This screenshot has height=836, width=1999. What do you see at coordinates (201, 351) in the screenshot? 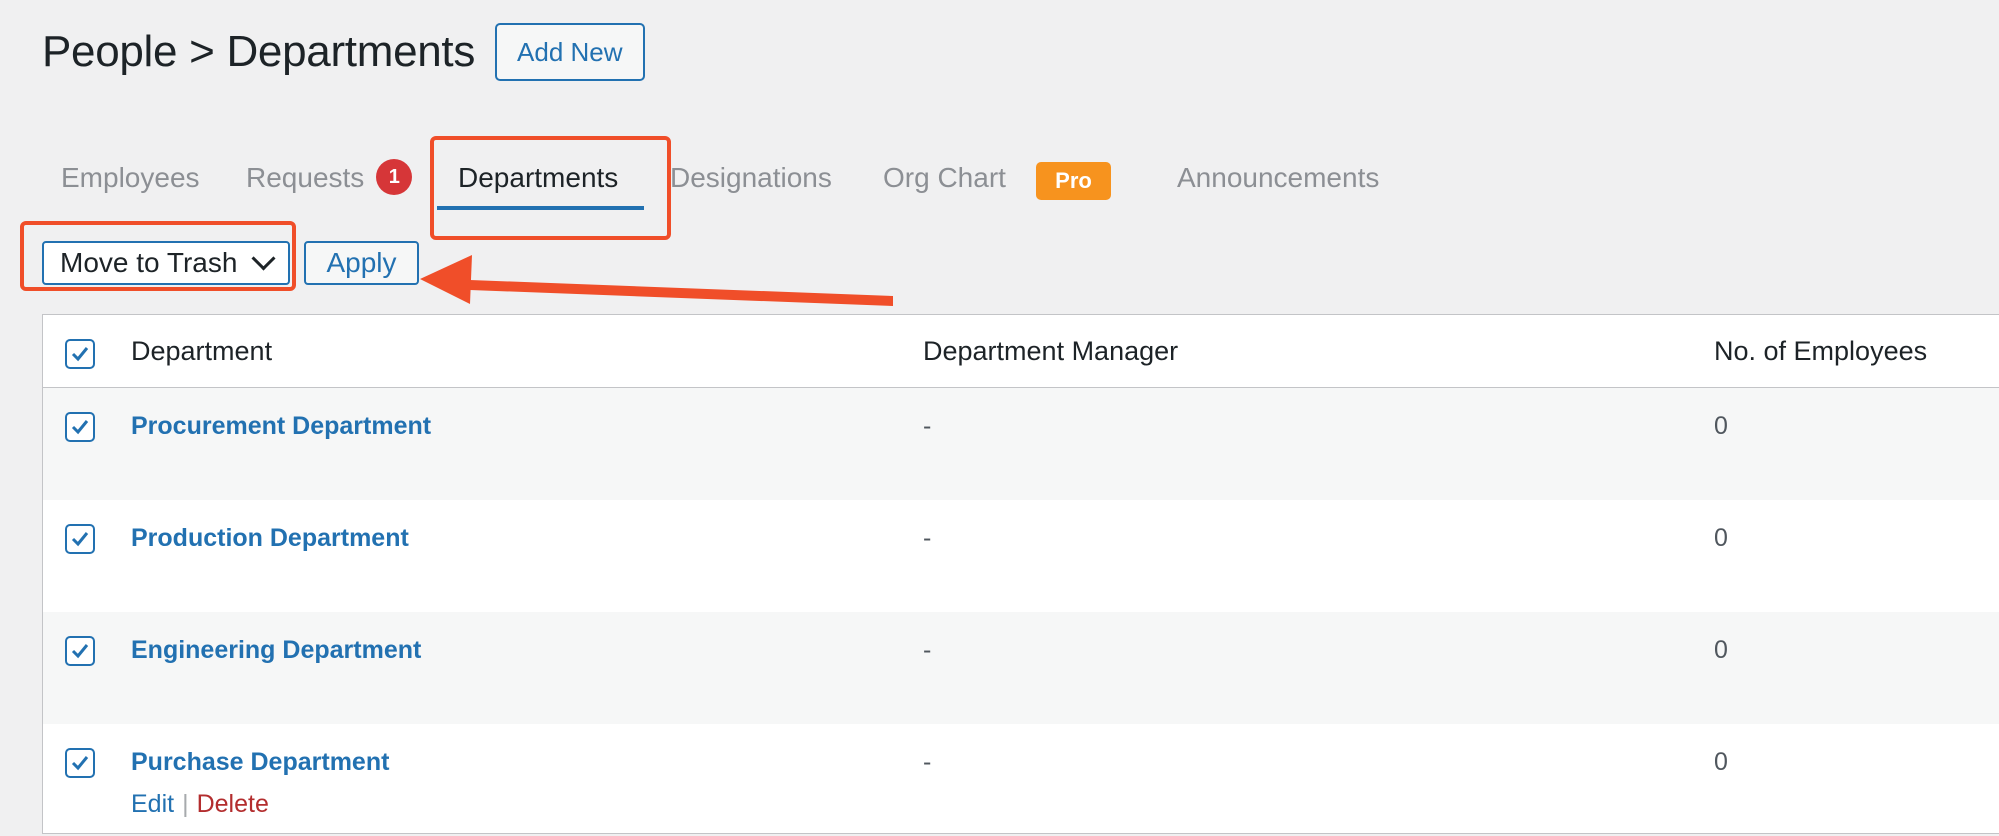
I see `column-header-department: Department` at bounding box center [201, 351].